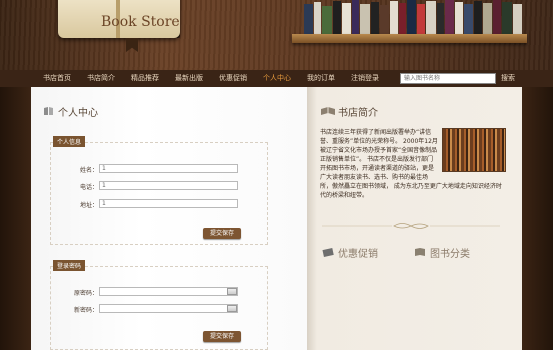  I want to click on bookshelf-books, so click(414, 17).